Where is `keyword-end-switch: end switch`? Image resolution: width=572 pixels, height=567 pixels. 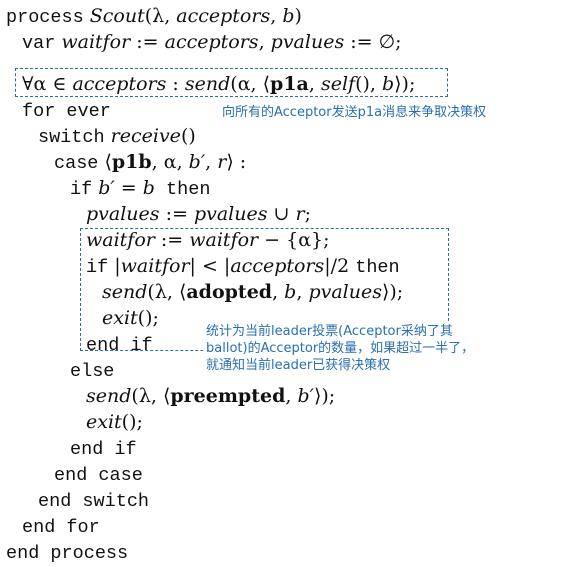
keyword-end-switch: end switch is located at coordinates (94, 501).